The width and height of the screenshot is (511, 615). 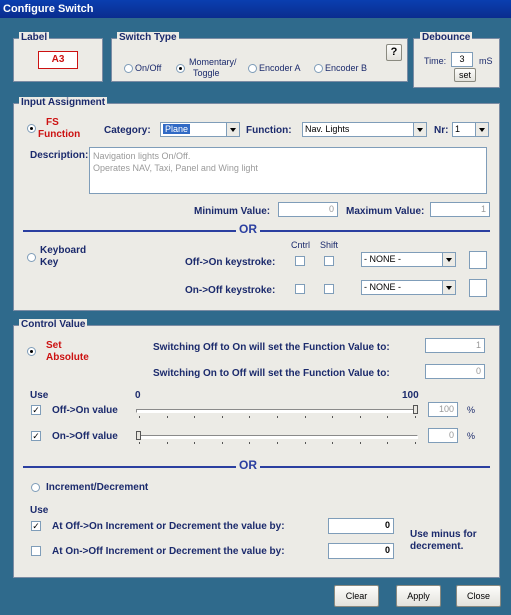 What do you see at coordinates (361, 551) in the screenshot?
I see `inc-on-off-input: 0` at bounding box center [361, 551].